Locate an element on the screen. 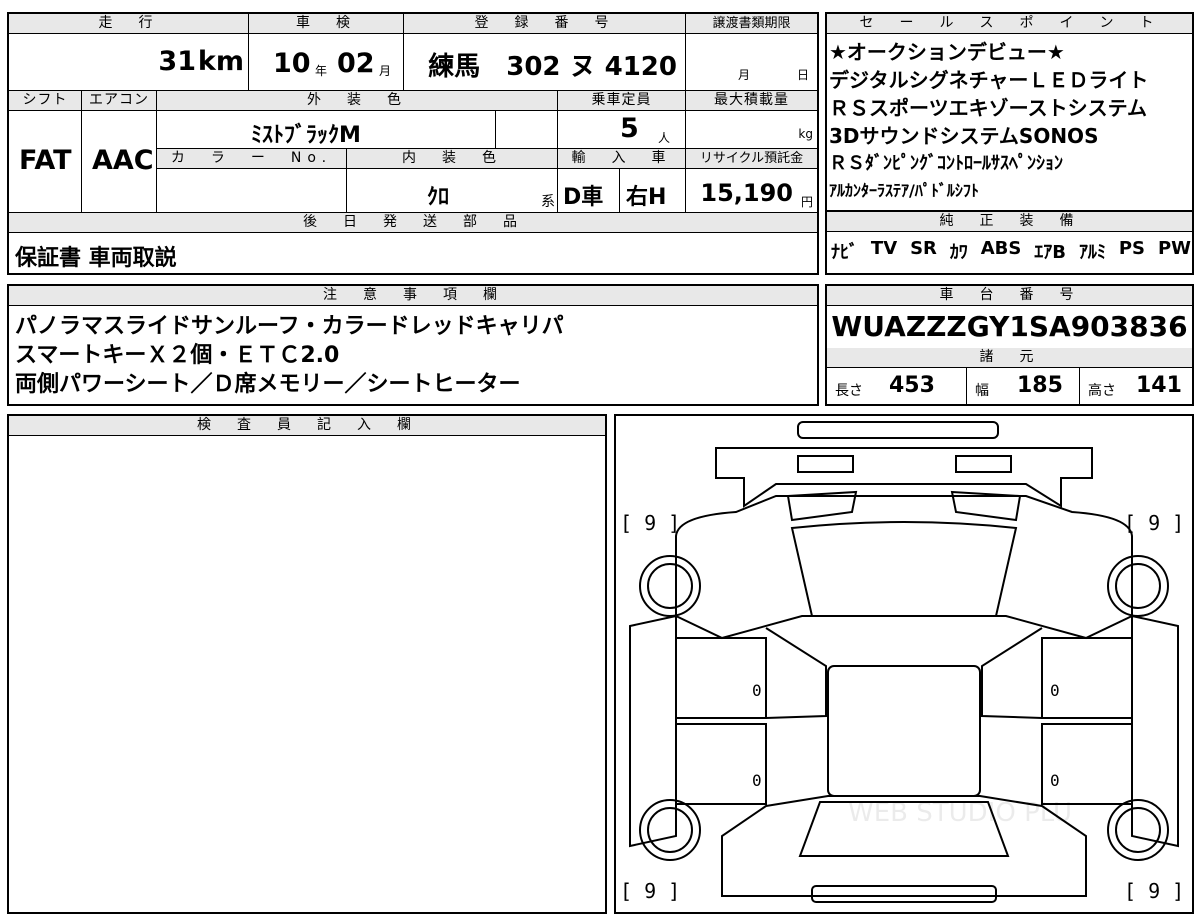 The height and width of the screenshot is (914, 1200). sales-point-5: ＲＳﾀﾞﾝﾋﾟﾝｸﾞｺﾝﾄﾛｰﾙｻｽﾍﾟﾝｼｮﾝ is located at coordinates (946, 163).